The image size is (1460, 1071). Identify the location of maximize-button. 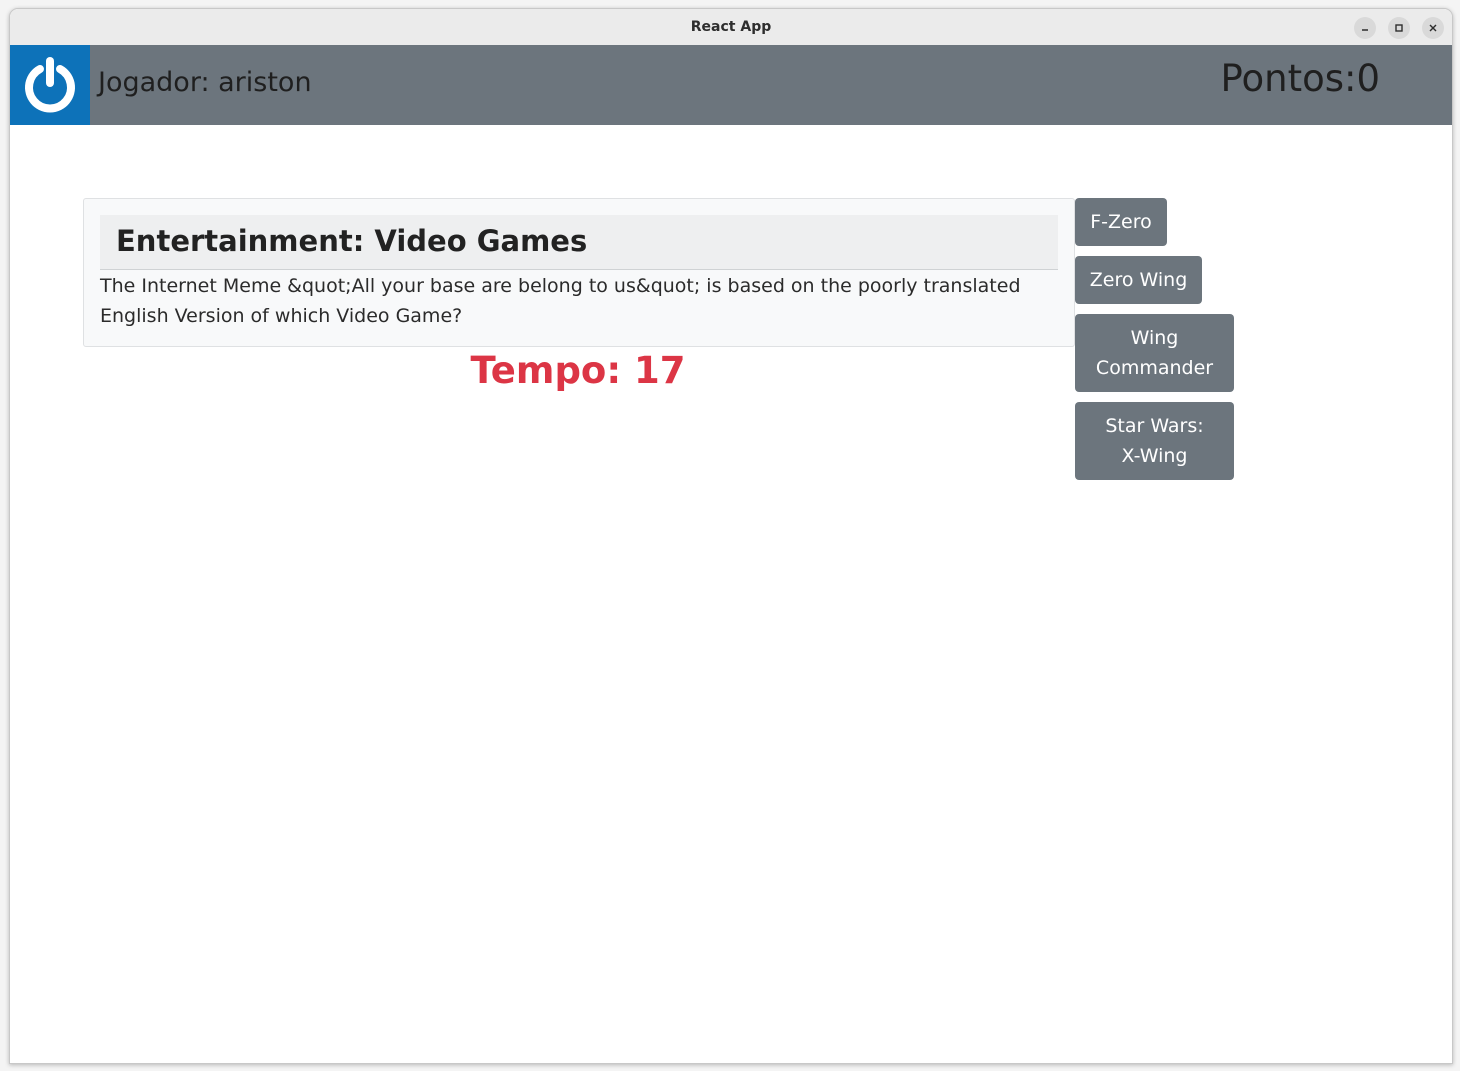
(1399, 28).